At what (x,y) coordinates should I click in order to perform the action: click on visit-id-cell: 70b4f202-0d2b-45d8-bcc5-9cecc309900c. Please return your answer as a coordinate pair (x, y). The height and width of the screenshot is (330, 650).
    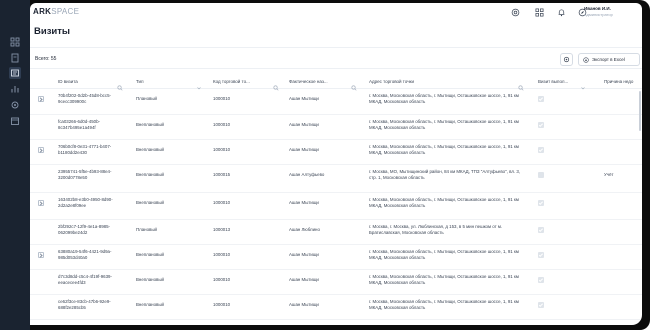
    Looking at the image, I should click on (93, 98).